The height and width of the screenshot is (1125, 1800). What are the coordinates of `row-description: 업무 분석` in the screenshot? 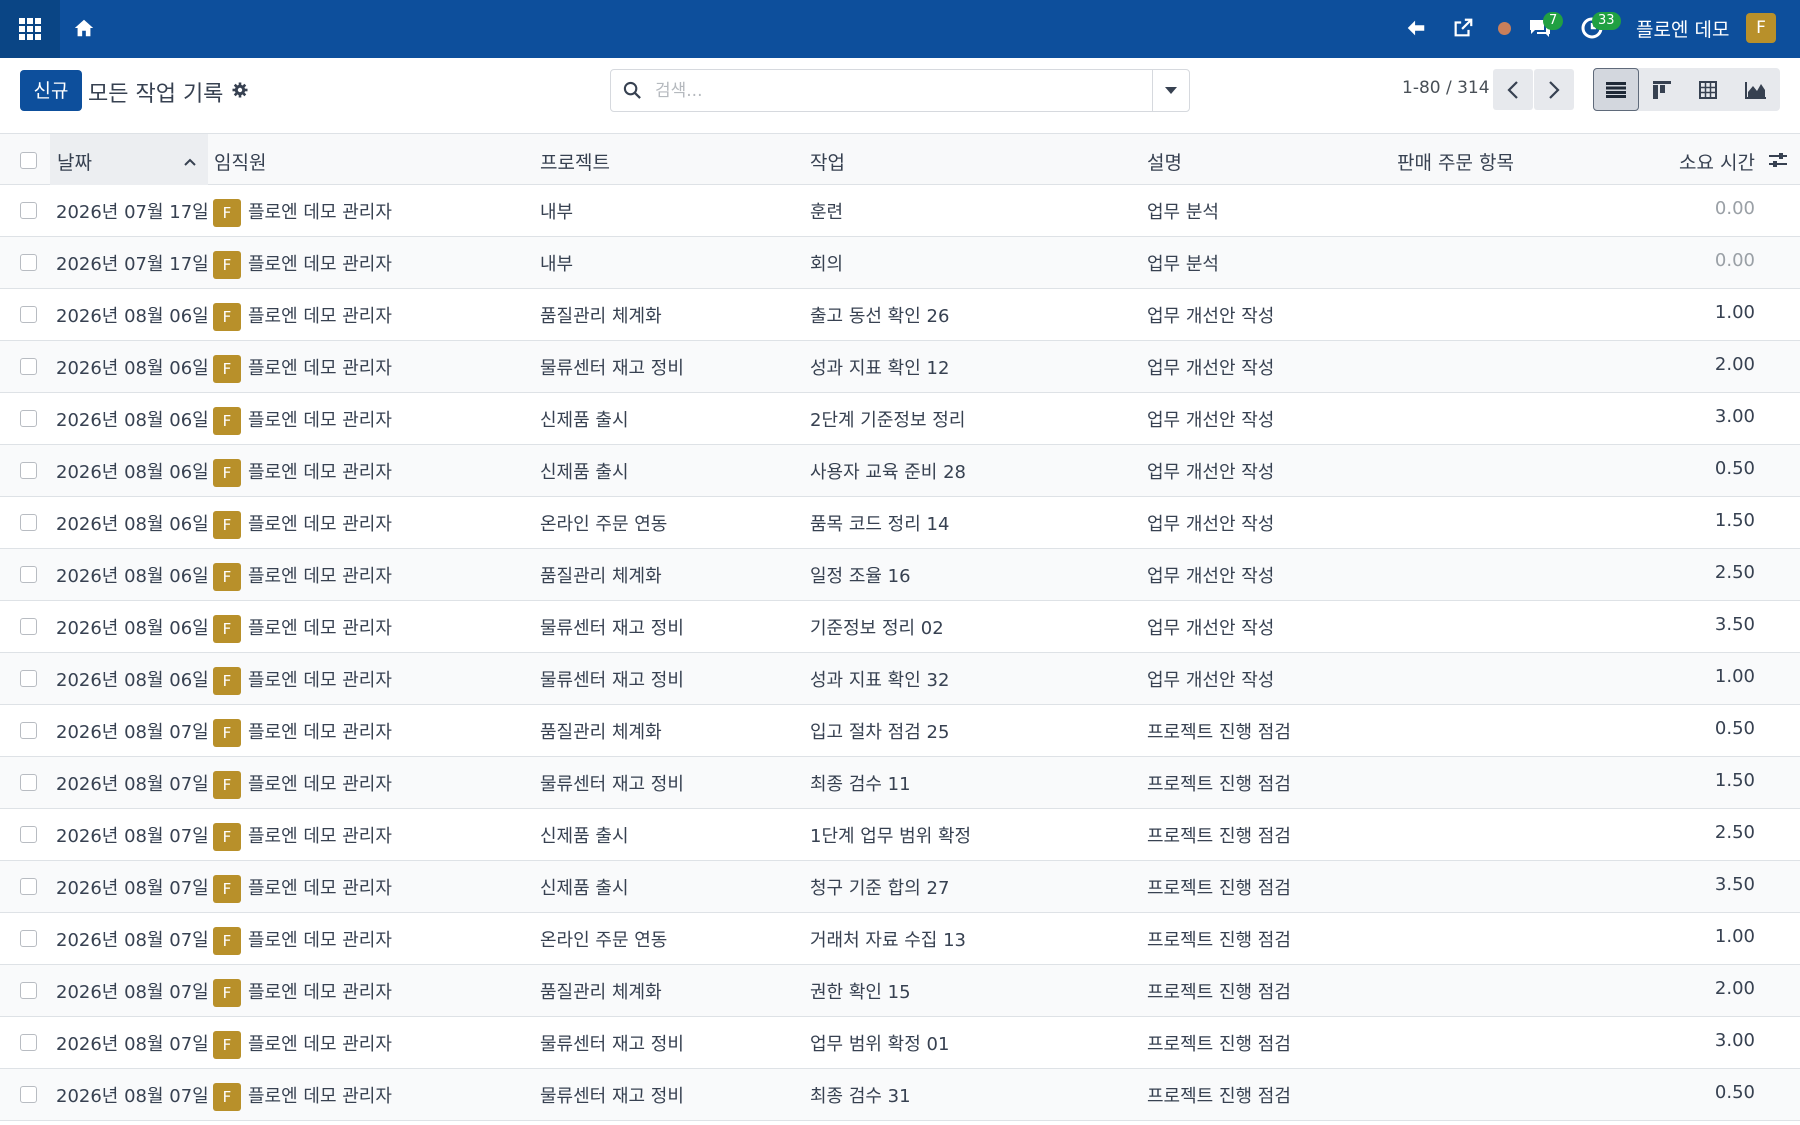 It's located at (1183, 264).